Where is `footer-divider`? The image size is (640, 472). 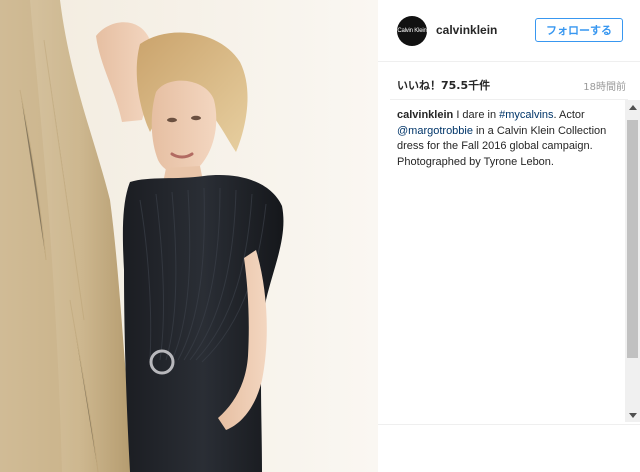 footer-divider is located at coordinates (509, 424).